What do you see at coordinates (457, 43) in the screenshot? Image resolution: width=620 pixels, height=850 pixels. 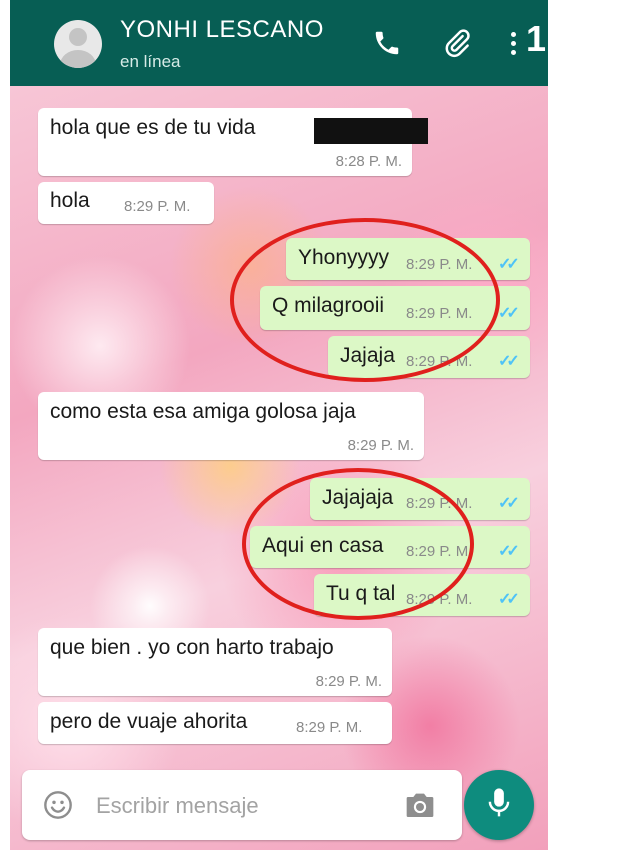 I see `paperclip-icon` at bounding box center [457, 43].